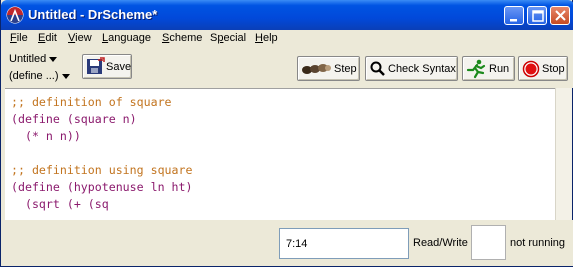 The image size is (573, 267). Describe the element at coordinates (39, 76) in the screenshot. I see `define-dropdown: (define ...)` at that location.